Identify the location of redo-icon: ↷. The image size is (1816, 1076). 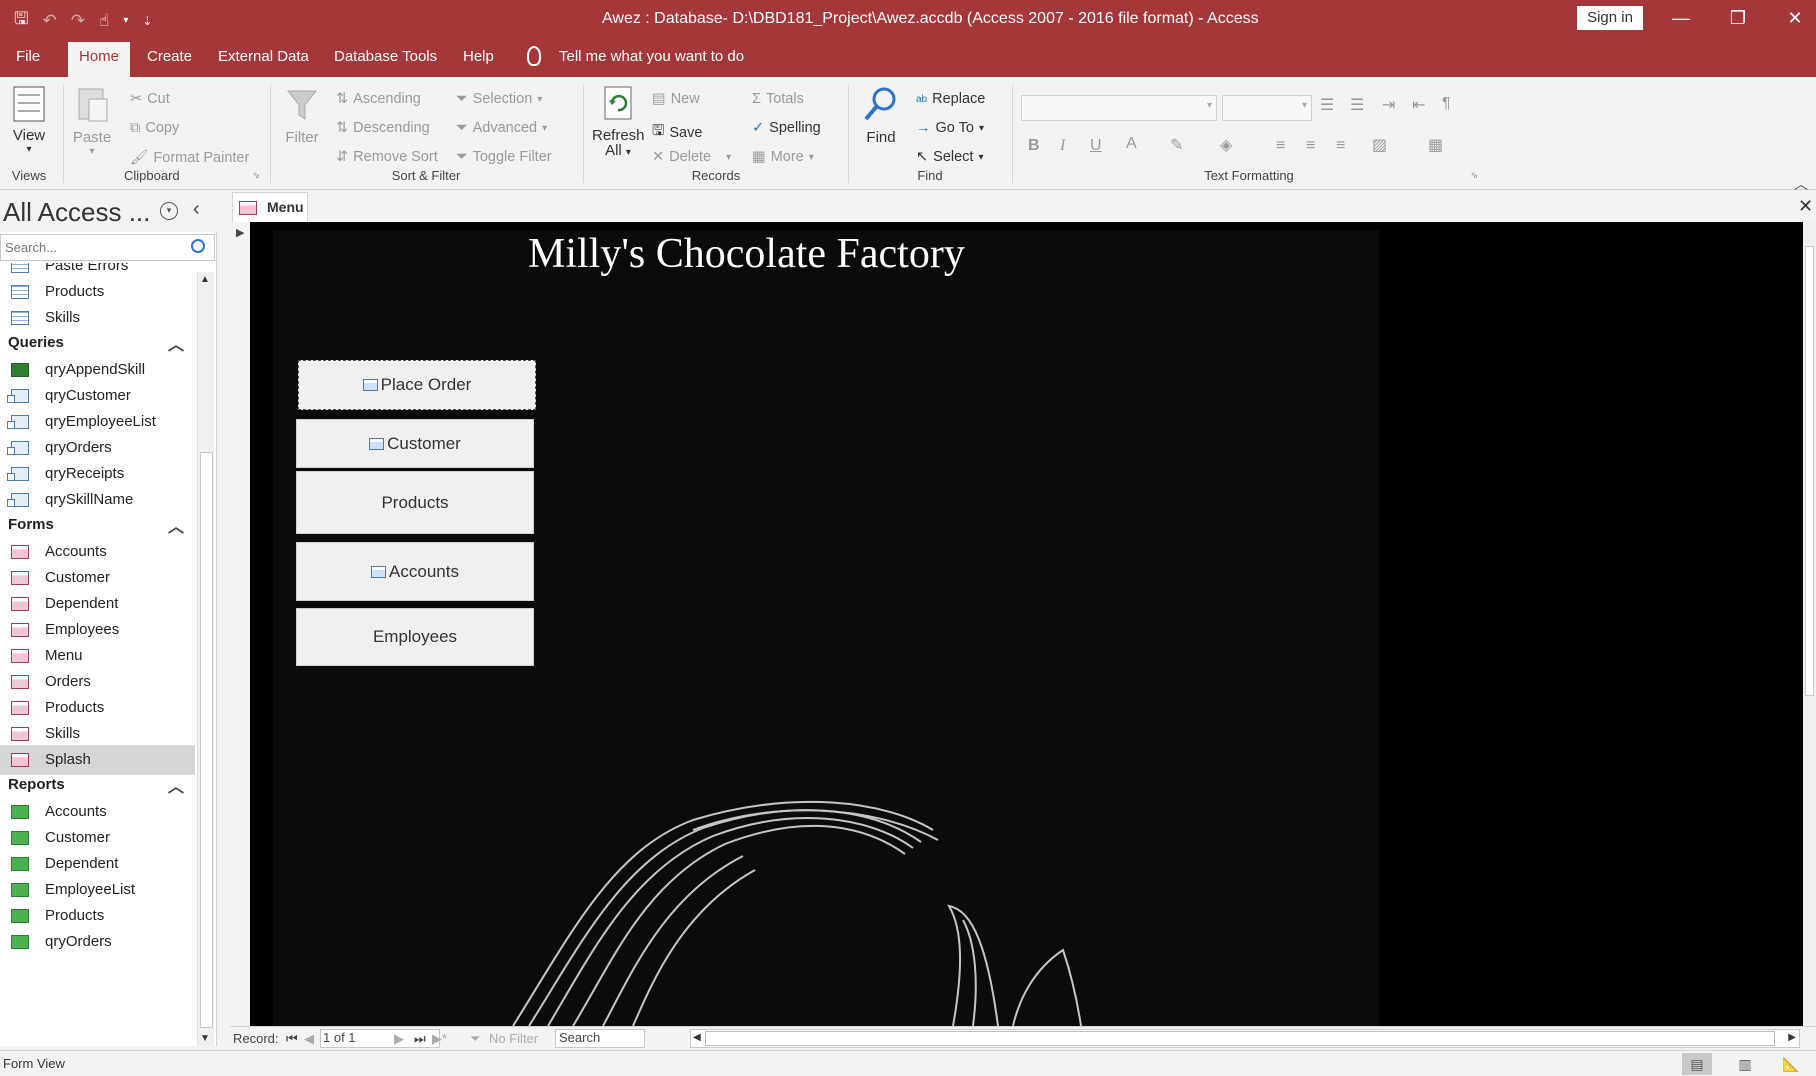
(78, 21).